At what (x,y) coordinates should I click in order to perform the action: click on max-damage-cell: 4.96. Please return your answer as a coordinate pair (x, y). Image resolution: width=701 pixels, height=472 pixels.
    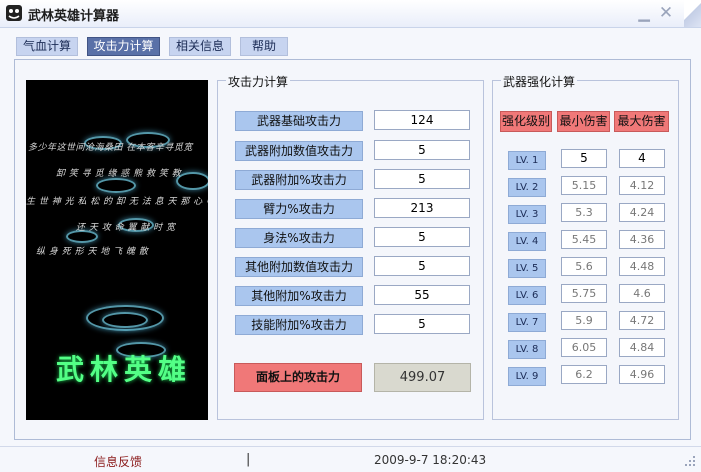
    Looking at the image, I should click on (642, 374).